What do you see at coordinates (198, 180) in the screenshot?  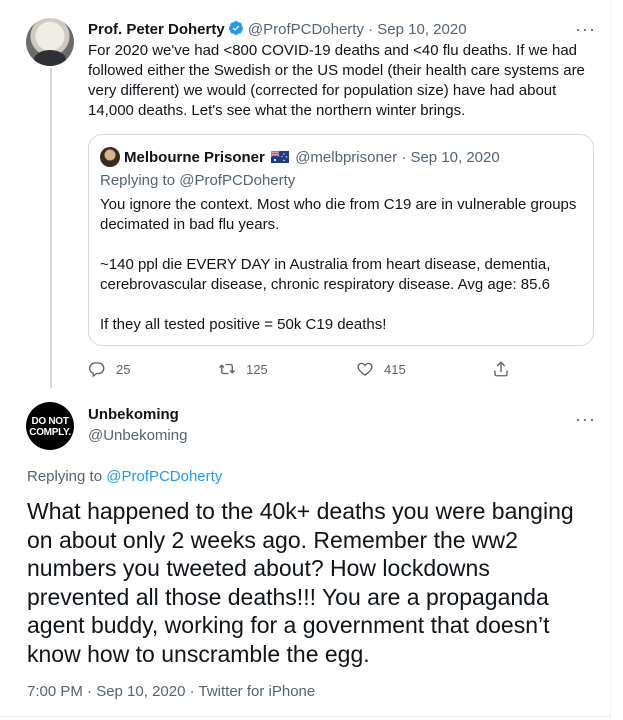 I see `quoted-replying-to: Replying to @ProfPCDoherty` at bounding box center [198, 180].